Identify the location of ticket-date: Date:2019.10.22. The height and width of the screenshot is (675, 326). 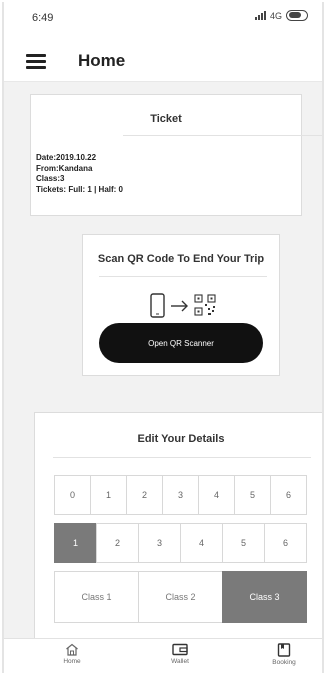
(66, 157).